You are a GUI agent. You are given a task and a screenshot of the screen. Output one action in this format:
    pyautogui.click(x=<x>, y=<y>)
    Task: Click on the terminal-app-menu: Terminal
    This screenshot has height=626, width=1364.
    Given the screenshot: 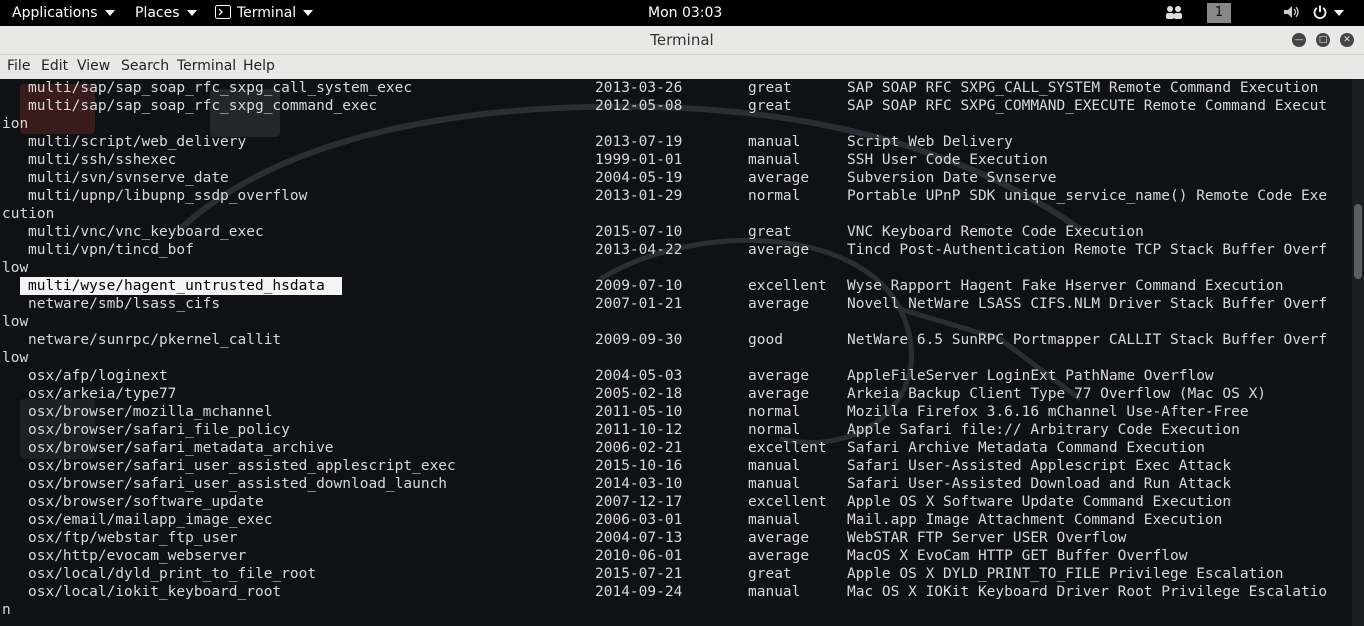 What is the action you would take?
    pyautogui.click(x=264, y=13)
    